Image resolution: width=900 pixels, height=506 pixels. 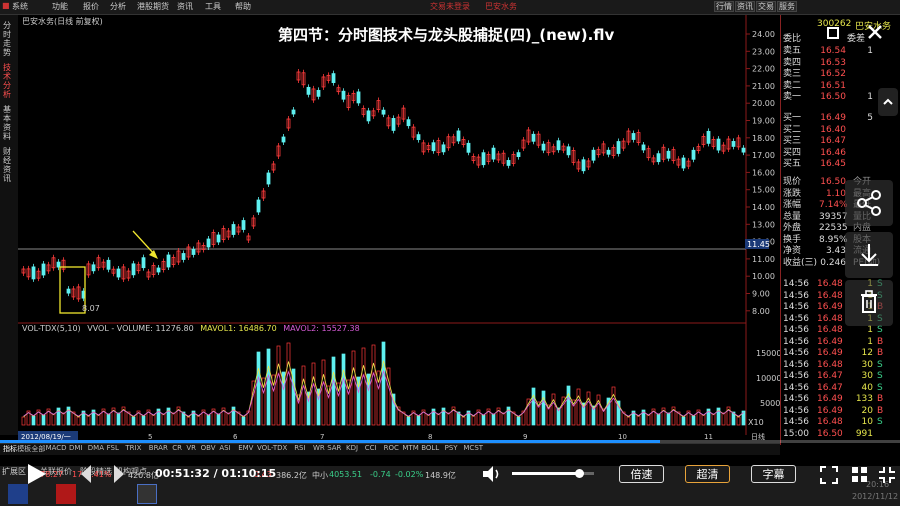 I want to click on price-label: 24.00, so click(x=763, y=34).